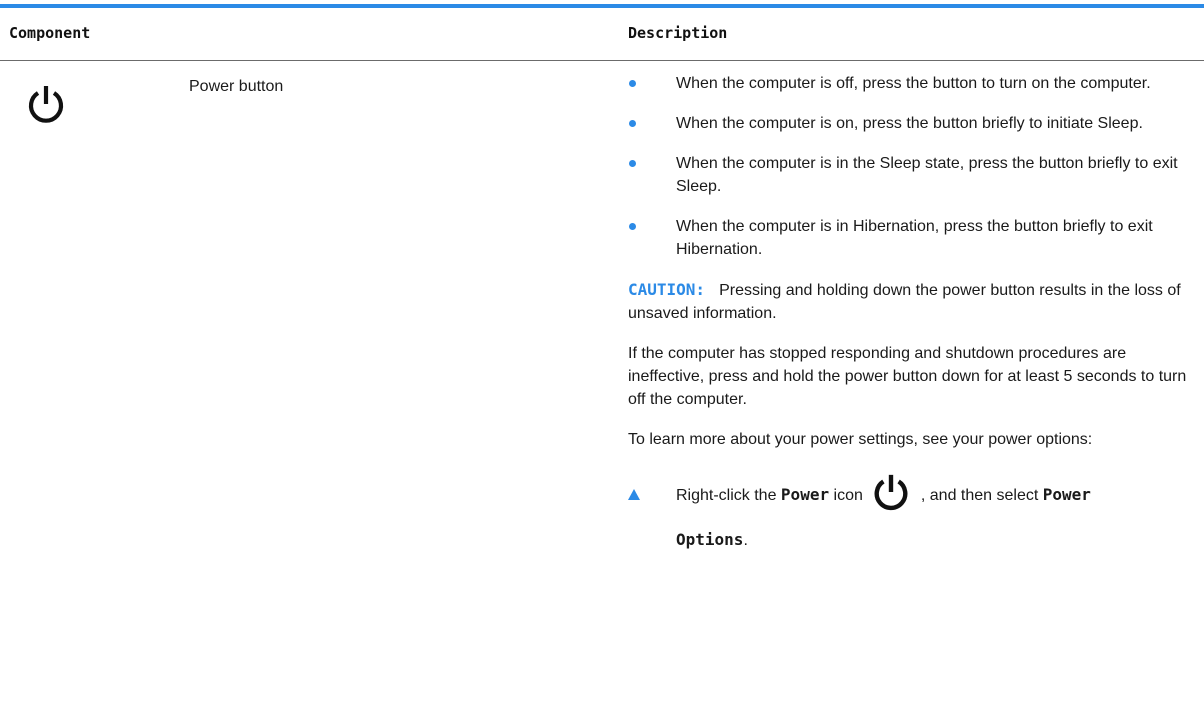  Describe the element at coordinates (728, 495) in the screenshot. I see `step-prefix: Right-click the` at that location.